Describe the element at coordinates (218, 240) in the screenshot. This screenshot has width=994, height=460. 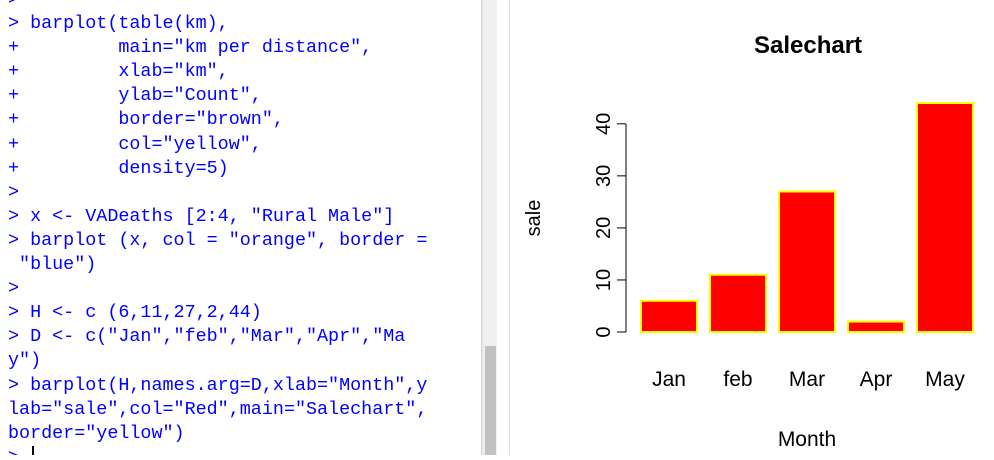
I see `console-line: > barplot (x, col = "orange", border =` at that location.